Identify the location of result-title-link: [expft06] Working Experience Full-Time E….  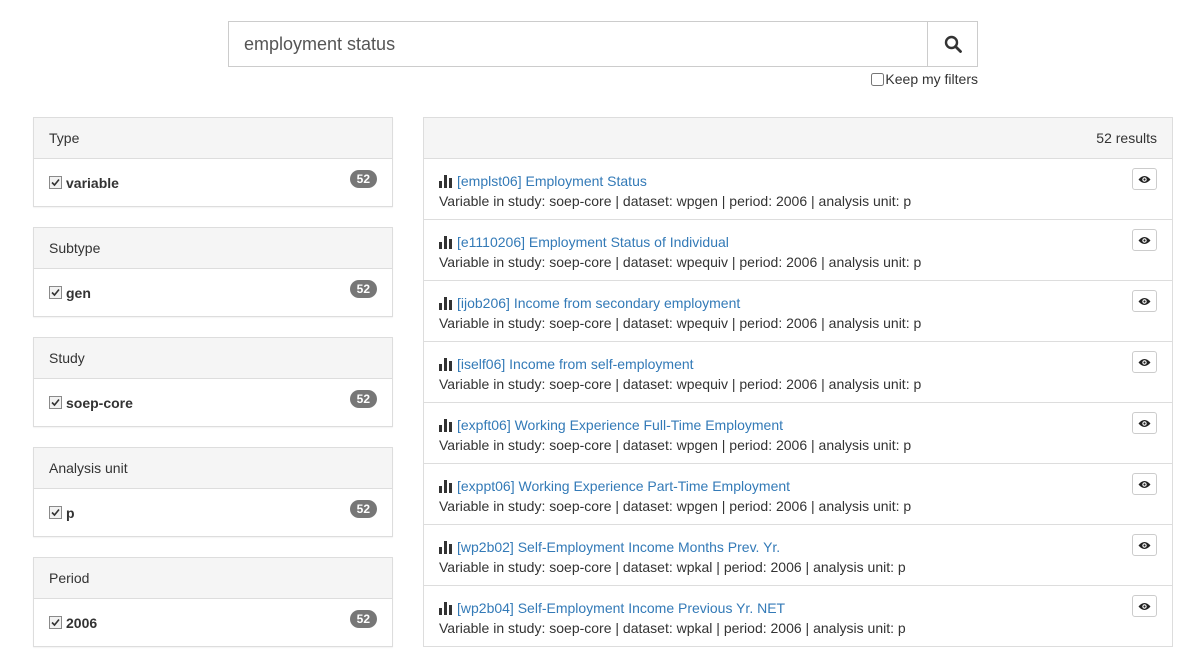
(620, 425).